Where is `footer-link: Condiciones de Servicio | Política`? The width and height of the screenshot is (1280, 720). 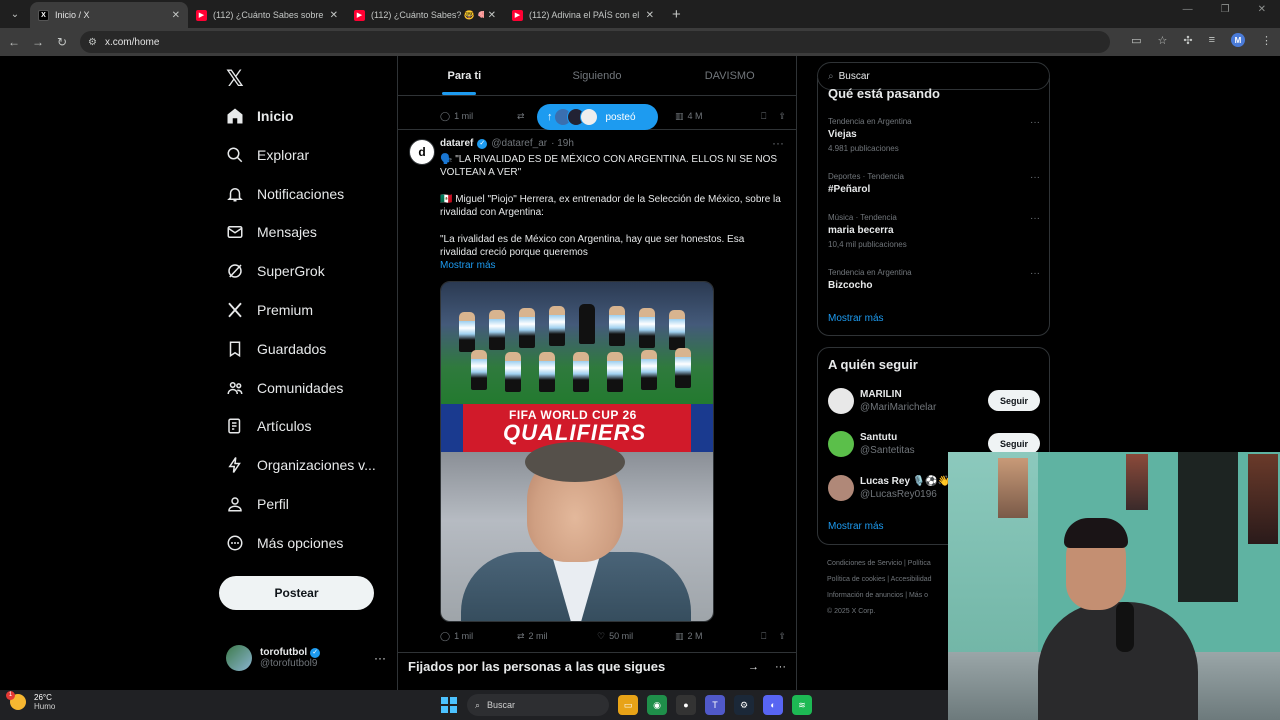
footer-link: Condiciones de Servicio | Política is located at coordinates (889, 564).